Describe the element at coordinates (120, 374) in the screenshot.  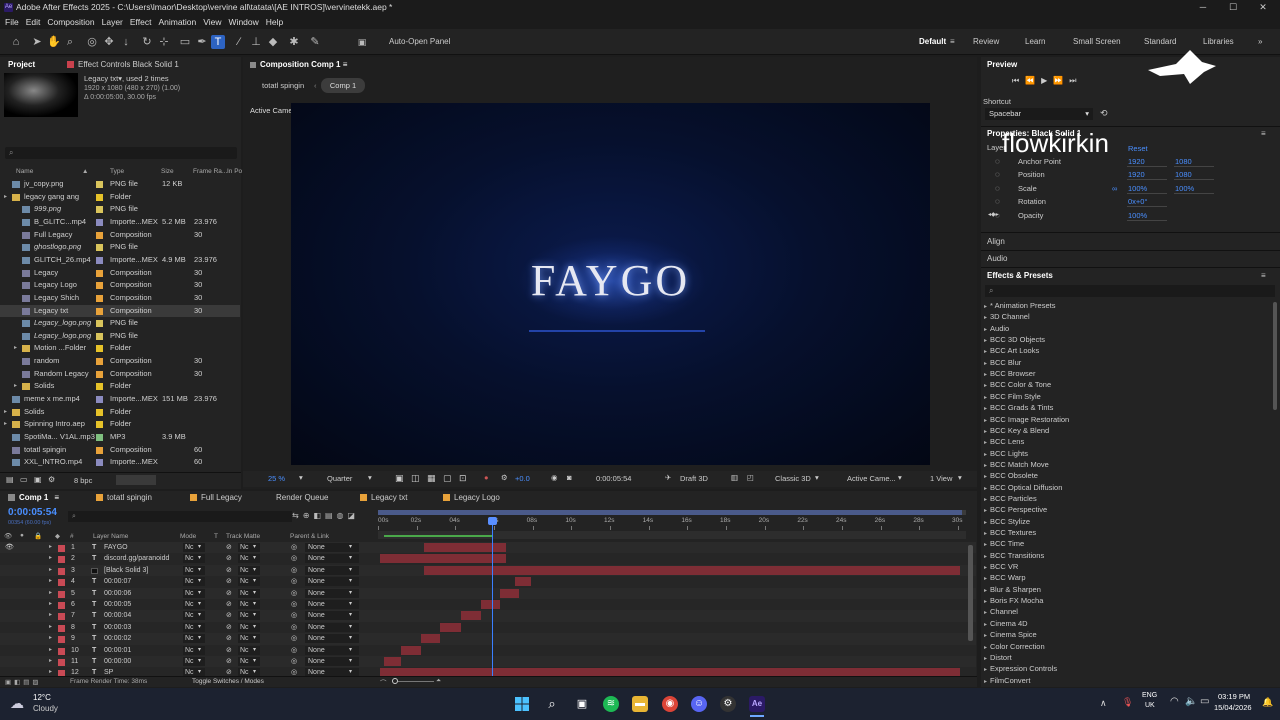
I see `list-item: Random Legacy Composition 30` at that location.